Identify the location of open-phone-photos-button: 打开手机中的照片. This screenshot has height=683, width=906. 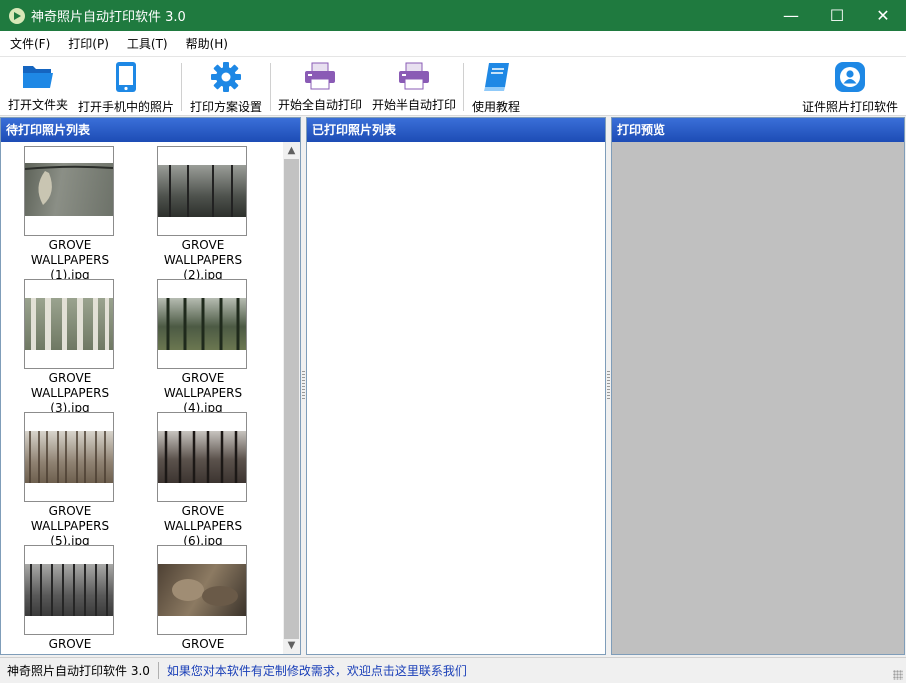
(126, 87).